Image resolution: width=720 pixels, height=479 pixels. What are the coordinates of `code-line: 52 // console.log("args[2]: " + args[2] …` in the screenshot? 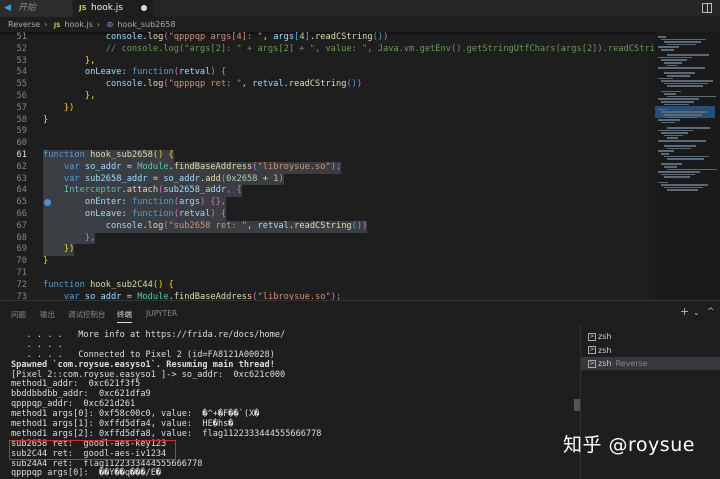 It's located at (327, 50).